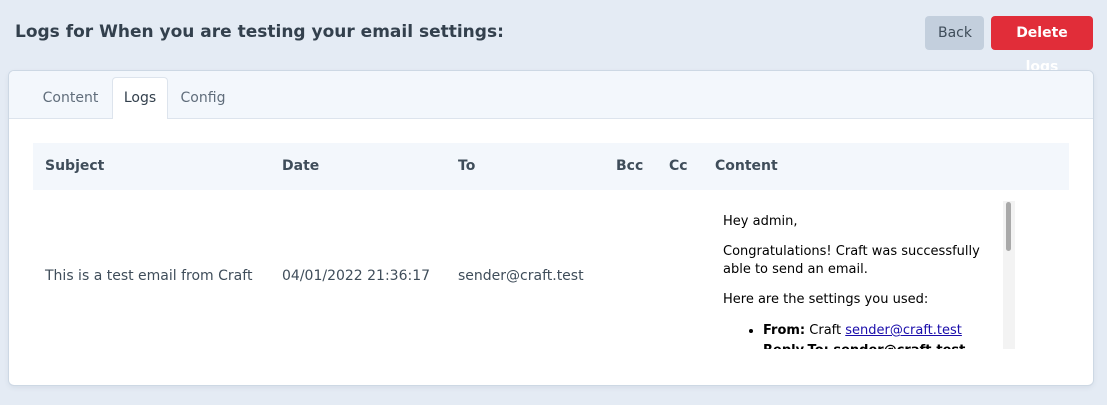 This screenshot has width=1107, height=405. Describe the element at coordinates (551, 166) in the screenshot. I see `table-header: Subject Date To Bcc Cc Content` at that location.